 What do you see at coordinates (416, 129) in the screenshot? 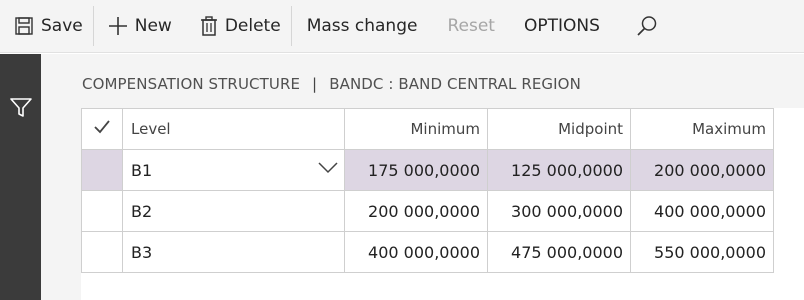
I see `column-header-minimum: Minimum` at bounding box center [416, 129].